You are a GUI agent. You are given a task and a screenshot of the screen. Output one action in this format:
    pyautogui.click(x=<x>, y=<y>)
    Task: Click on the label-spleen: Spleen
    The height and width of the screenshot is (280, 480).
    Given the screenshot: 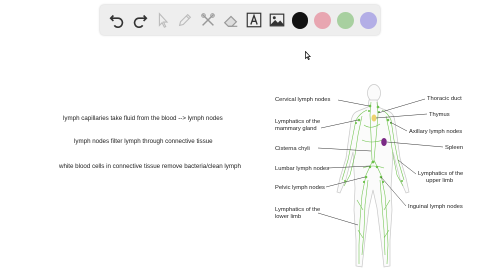 What is the action you would take?
    pyautogui.click(x=454, y=148)
    